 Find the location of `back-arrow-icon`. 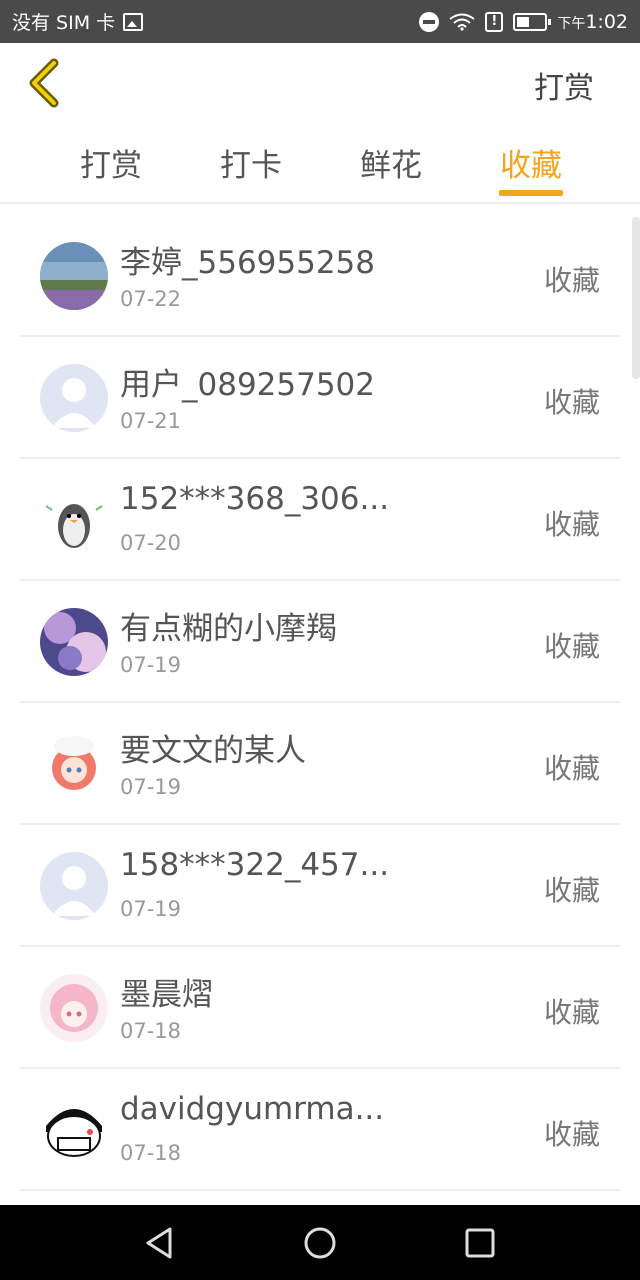

back-arrow-icon is located at coordinates (44, 83).